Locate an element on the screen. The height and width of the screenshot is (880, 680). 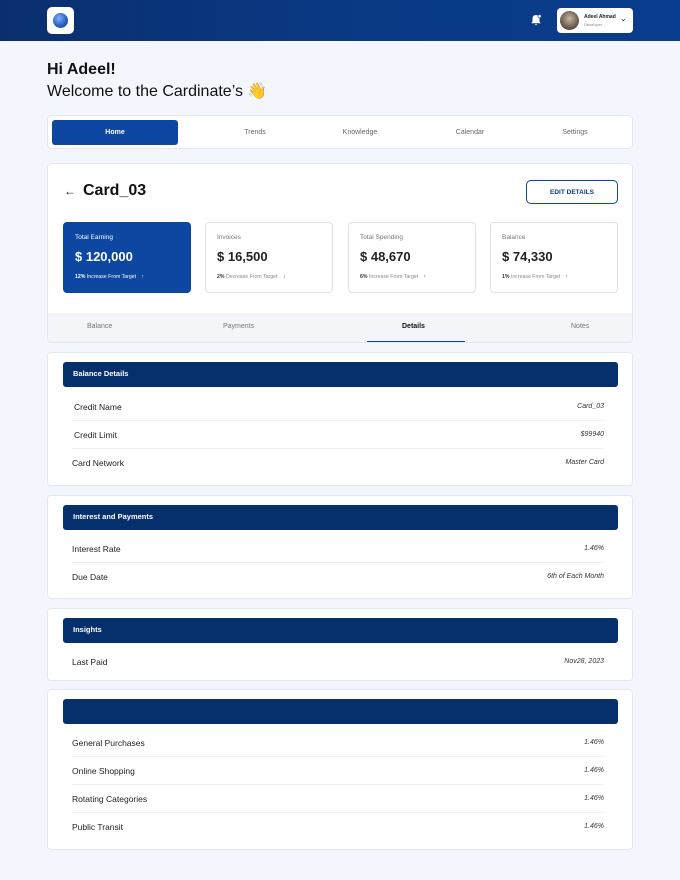
active-tab-indicator is located at coordinates (416, 341).